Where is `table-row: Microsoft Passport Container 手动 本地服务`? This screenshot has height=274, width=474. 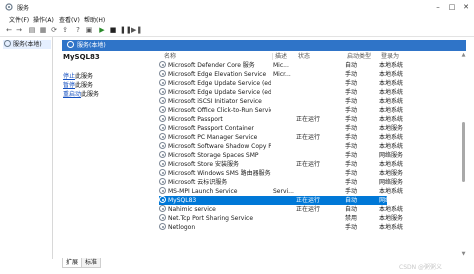 table-row: Microsoft Passport Container 手动 本地服务 is located at coordinates (306, 128).